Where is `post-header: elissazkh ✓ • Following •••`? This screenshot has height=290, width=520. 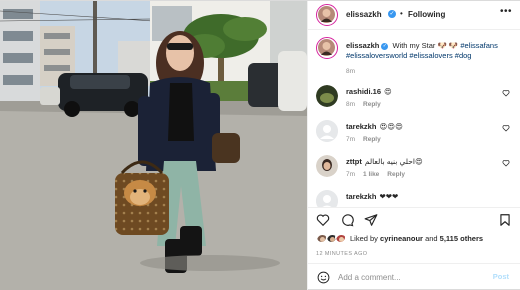 post-header: elissazkh ✓ • Following ••• is located at coordinates (414, 15).